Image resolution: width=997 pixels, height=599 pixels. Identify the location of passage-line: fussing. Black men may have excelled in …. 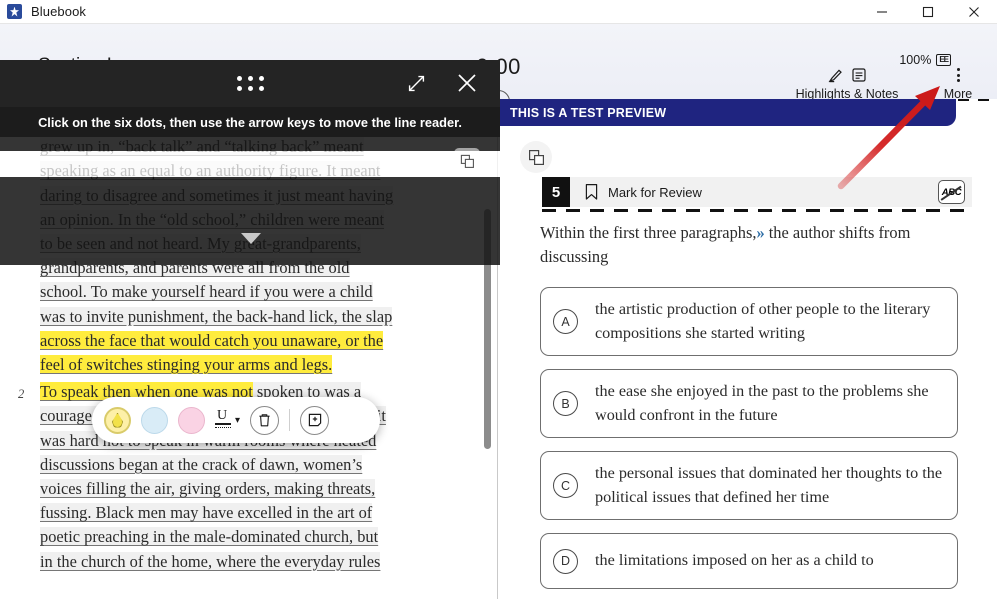
(206, 513).